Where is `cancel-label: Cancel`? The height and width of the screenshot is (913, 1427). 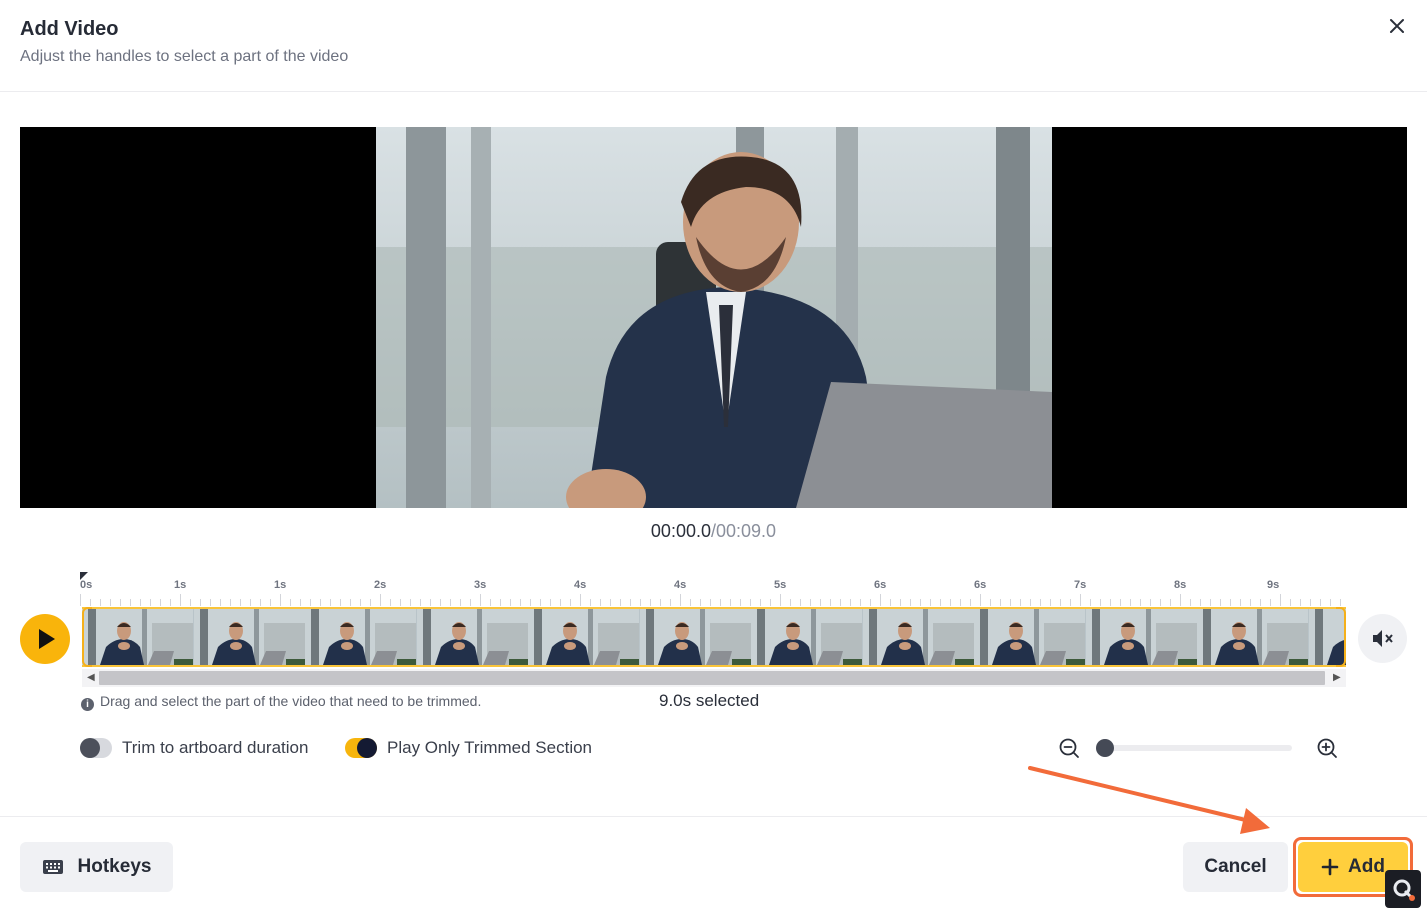
cancel-label: Cancel is located at coordinates (1235, 866).